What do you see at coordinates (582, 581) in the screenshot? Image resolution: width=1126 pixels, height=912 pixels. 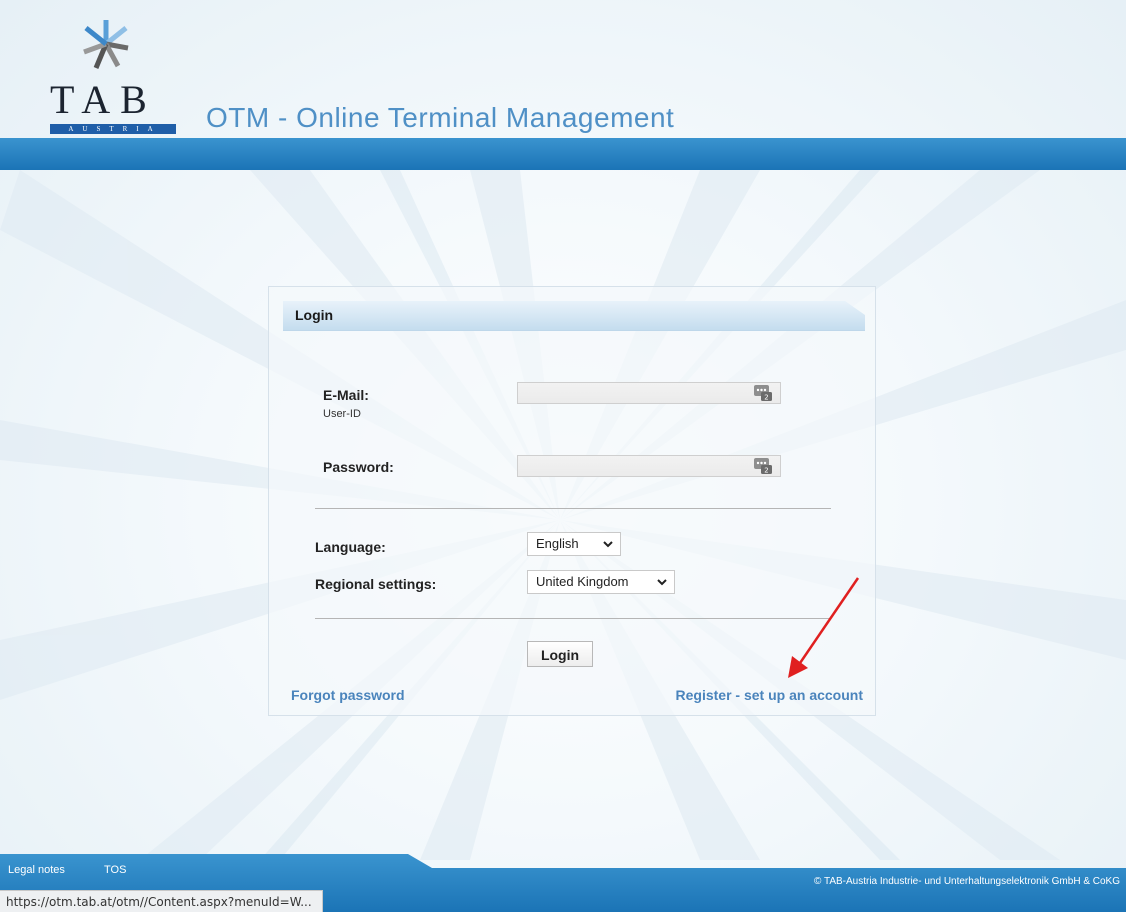 I see `regional-selected-value: United Kingdom` at bounding box center [582, 581].